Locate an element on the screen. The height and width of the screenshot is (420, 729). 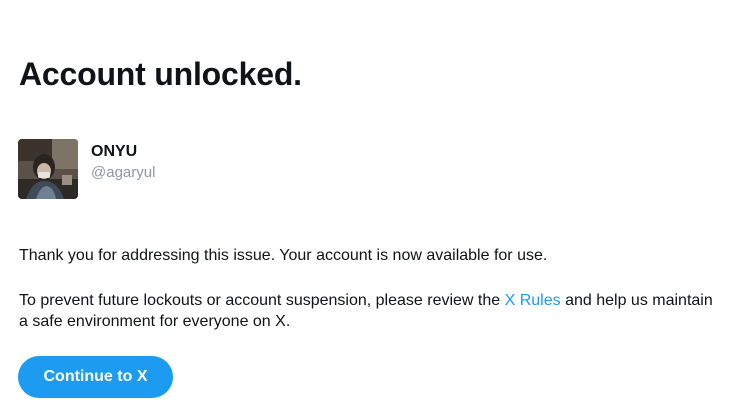
x-rules-link: X Rules is located at coordinates (533, 300).